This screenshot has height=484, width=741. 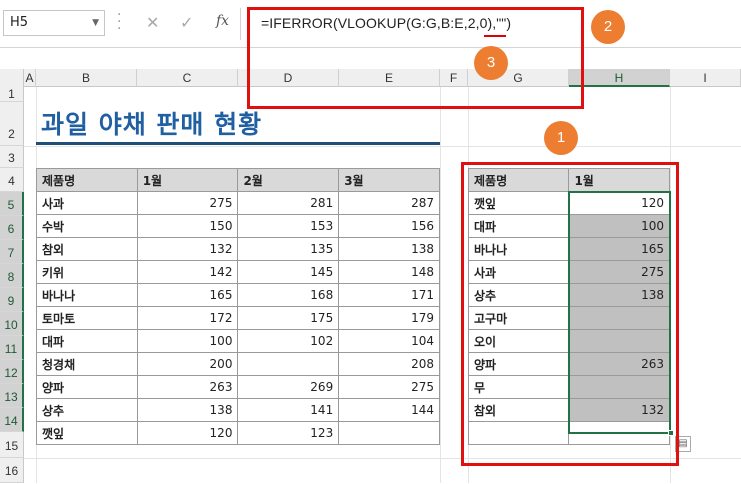 I want to click on header-cell: 제품명, so click(x=87, y=180).